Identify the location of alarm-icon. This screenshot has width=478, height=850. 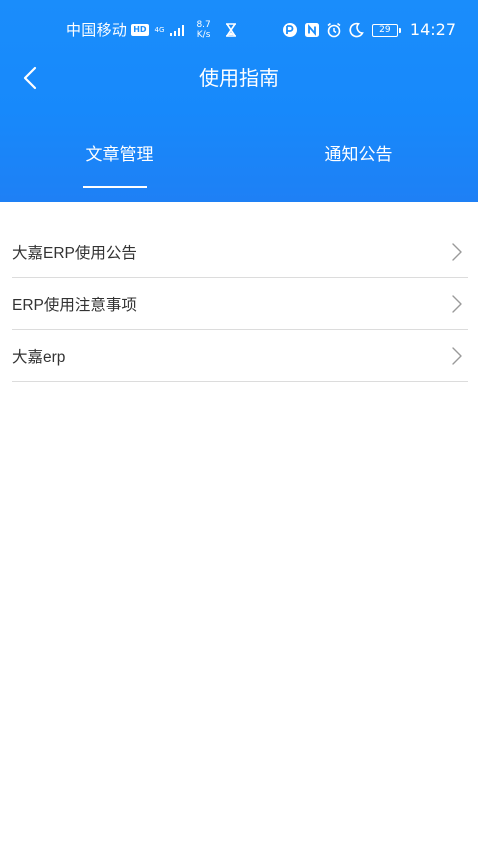
(334, 30).